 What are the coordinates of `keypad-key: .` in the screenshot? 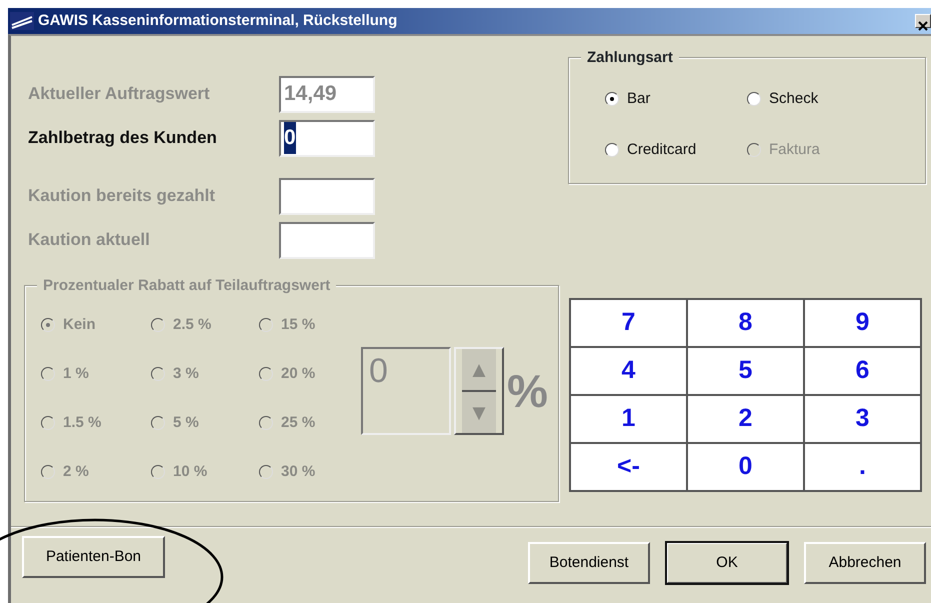 It's located at (862, 467).